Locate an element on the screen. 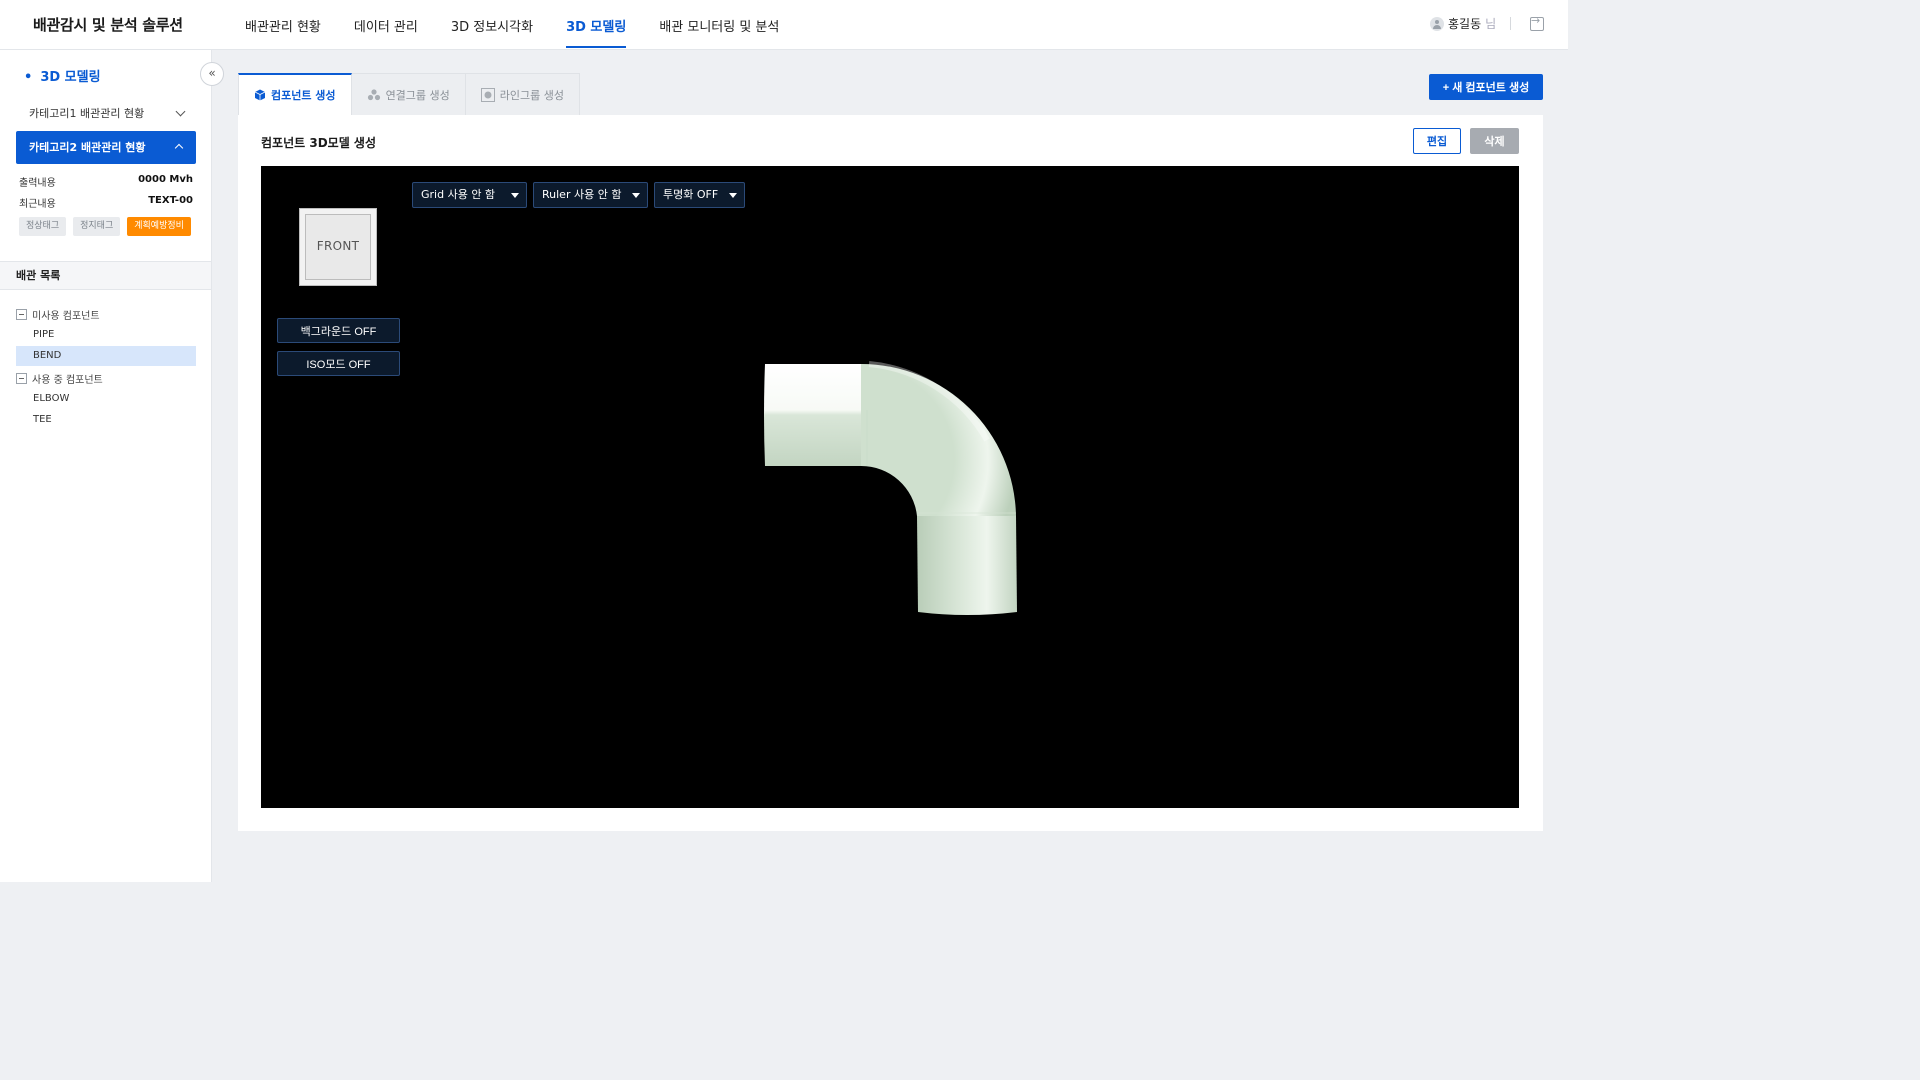 This screenshot has width=1920, height=1080. transparency-select-value: 투명화 OFF is located at coordinates (691, 194).